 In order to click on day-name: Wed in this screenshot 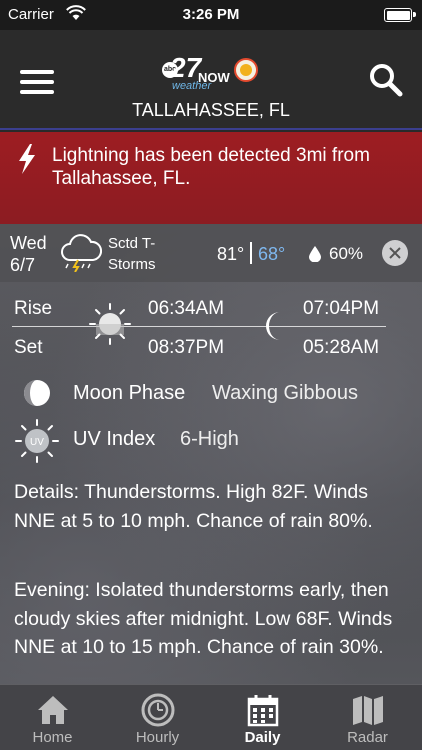, I will do `click(28, 243)`.